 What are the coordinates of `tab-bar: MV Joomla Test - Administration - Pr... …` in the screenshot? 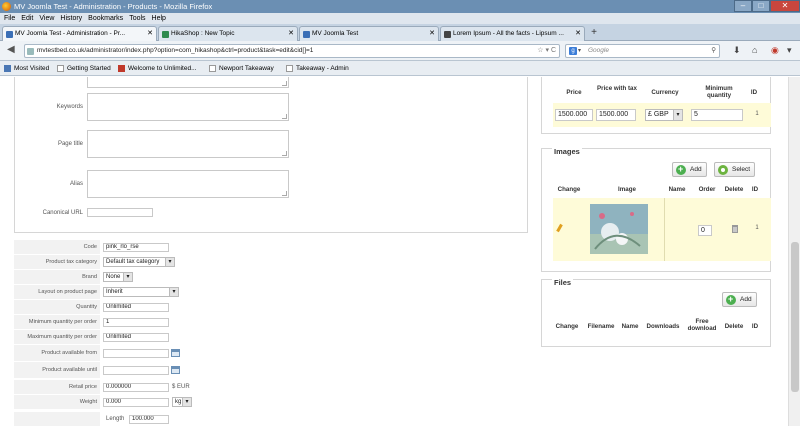 It's located at (400, 32).